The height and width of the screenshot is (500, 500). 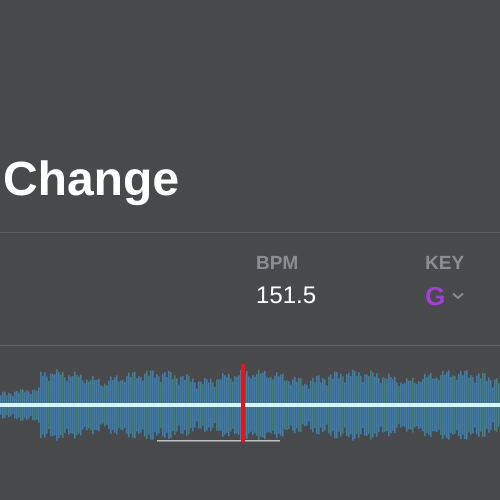 What do you see at coordinates (278, 264) in the screenshot?
I see `bpm-label: BPM` at bounding box center [278, 264].